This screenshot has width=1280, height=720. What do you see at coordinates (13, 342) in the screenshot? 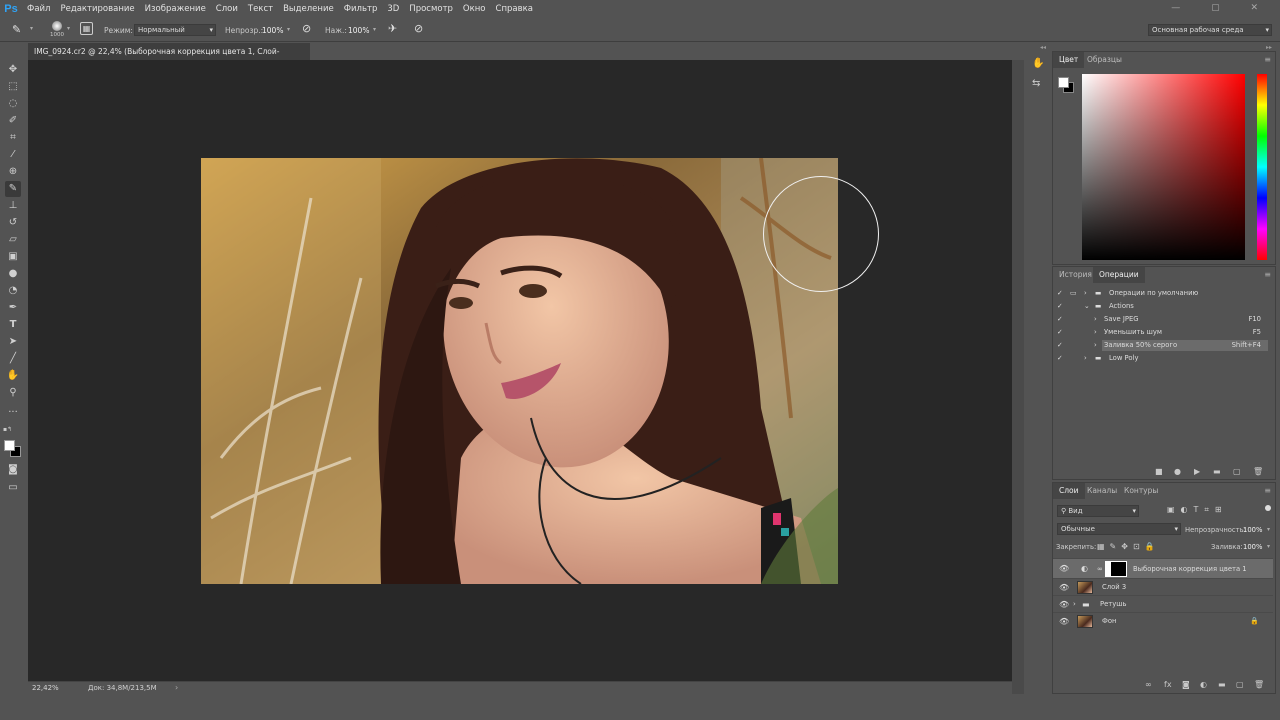
I see `path-select-tool-icon: ➤` at bounding box center [13, 342].